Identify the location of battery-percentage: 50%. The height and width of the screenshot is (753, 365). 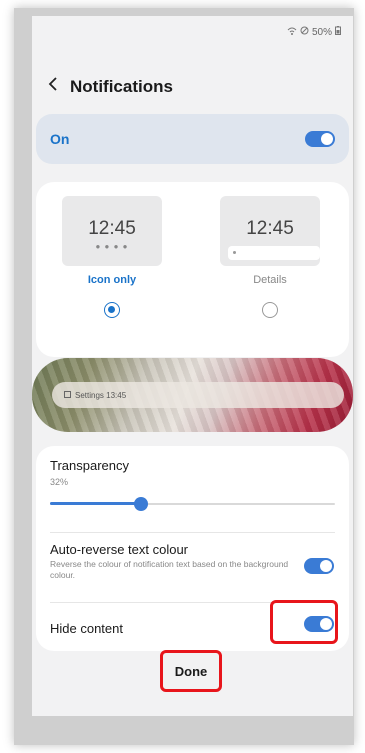
(321, 32).